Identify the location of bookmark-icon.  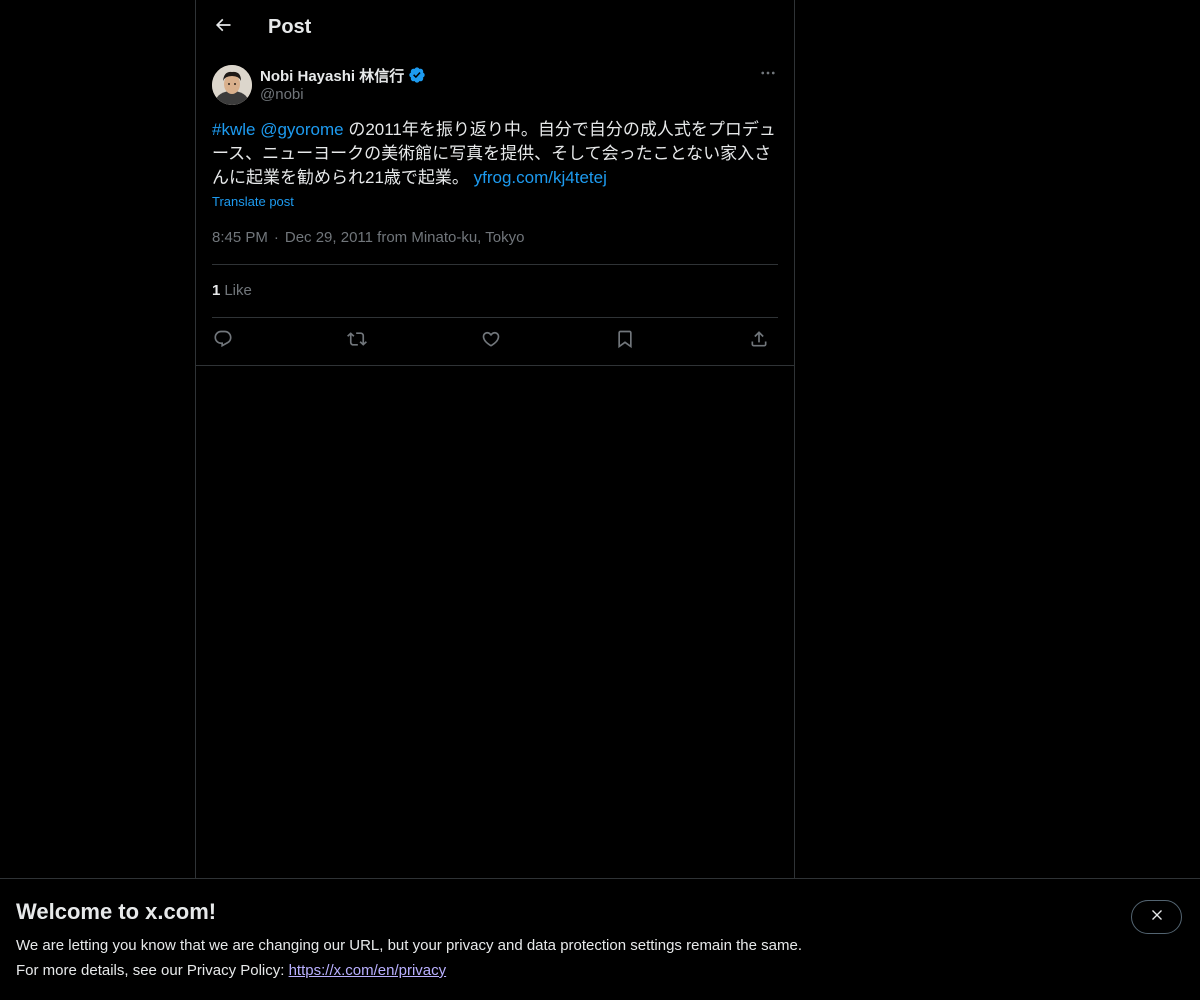
(625, 341).